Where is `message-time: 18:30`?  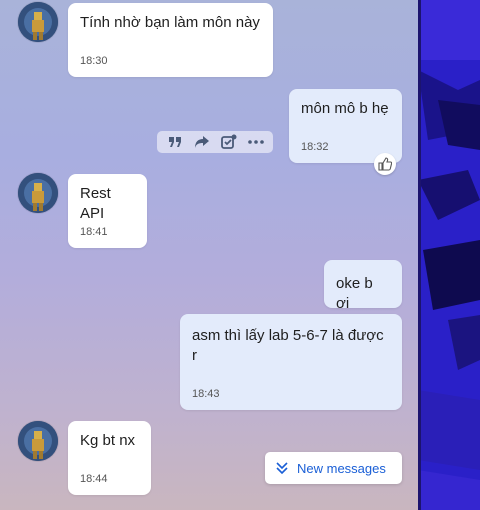 message-time: 18:30 is located at coordinates (94, 61).